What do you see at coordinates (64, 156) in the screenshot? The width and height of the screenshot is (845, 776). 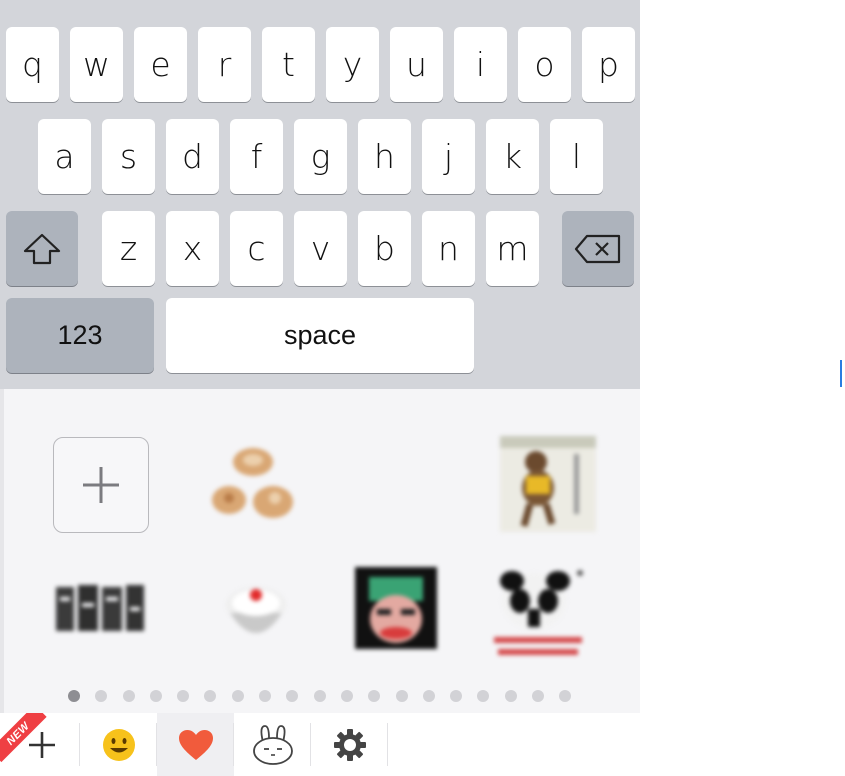 I see `key-a: a` at bounding box center [64, 156].